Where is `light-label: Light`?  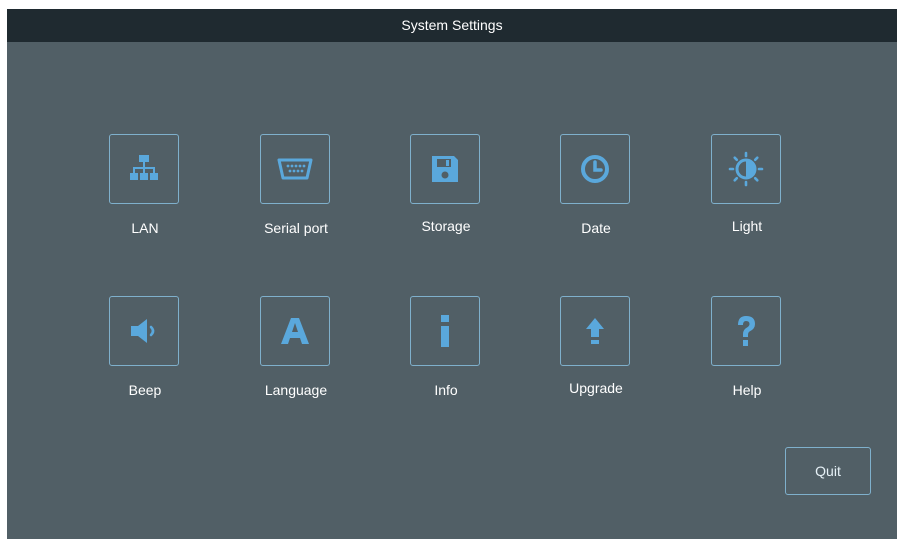
light-label: Light is located at coordinates (747, 226).